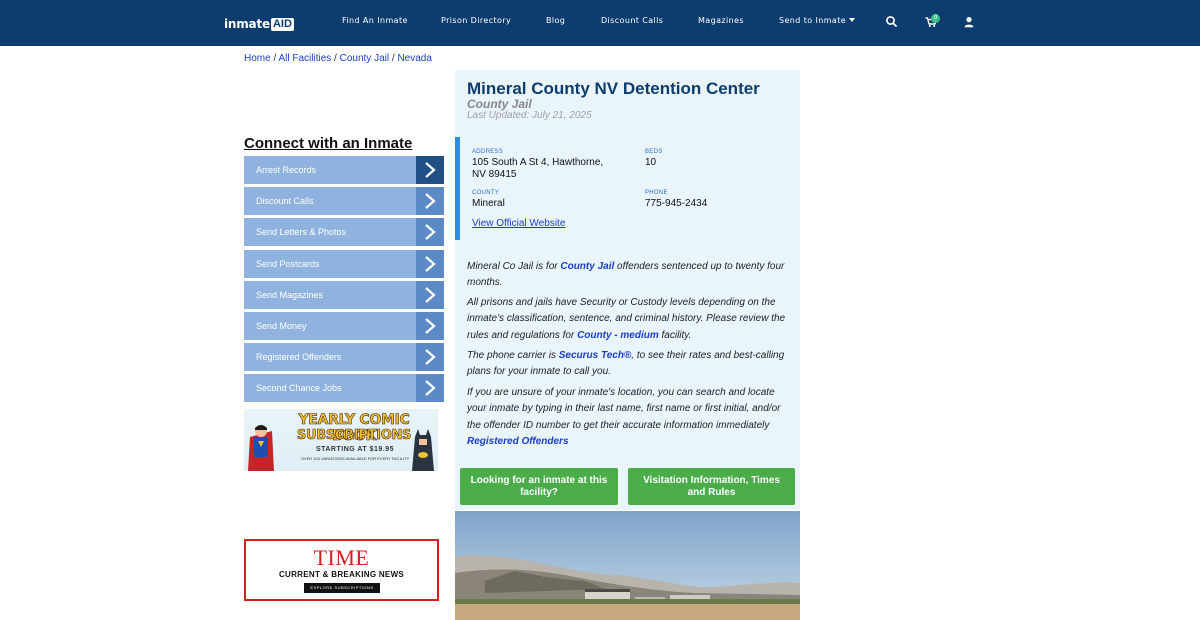  I want to click on breadcrumb-home: Home, so click(257, 58).